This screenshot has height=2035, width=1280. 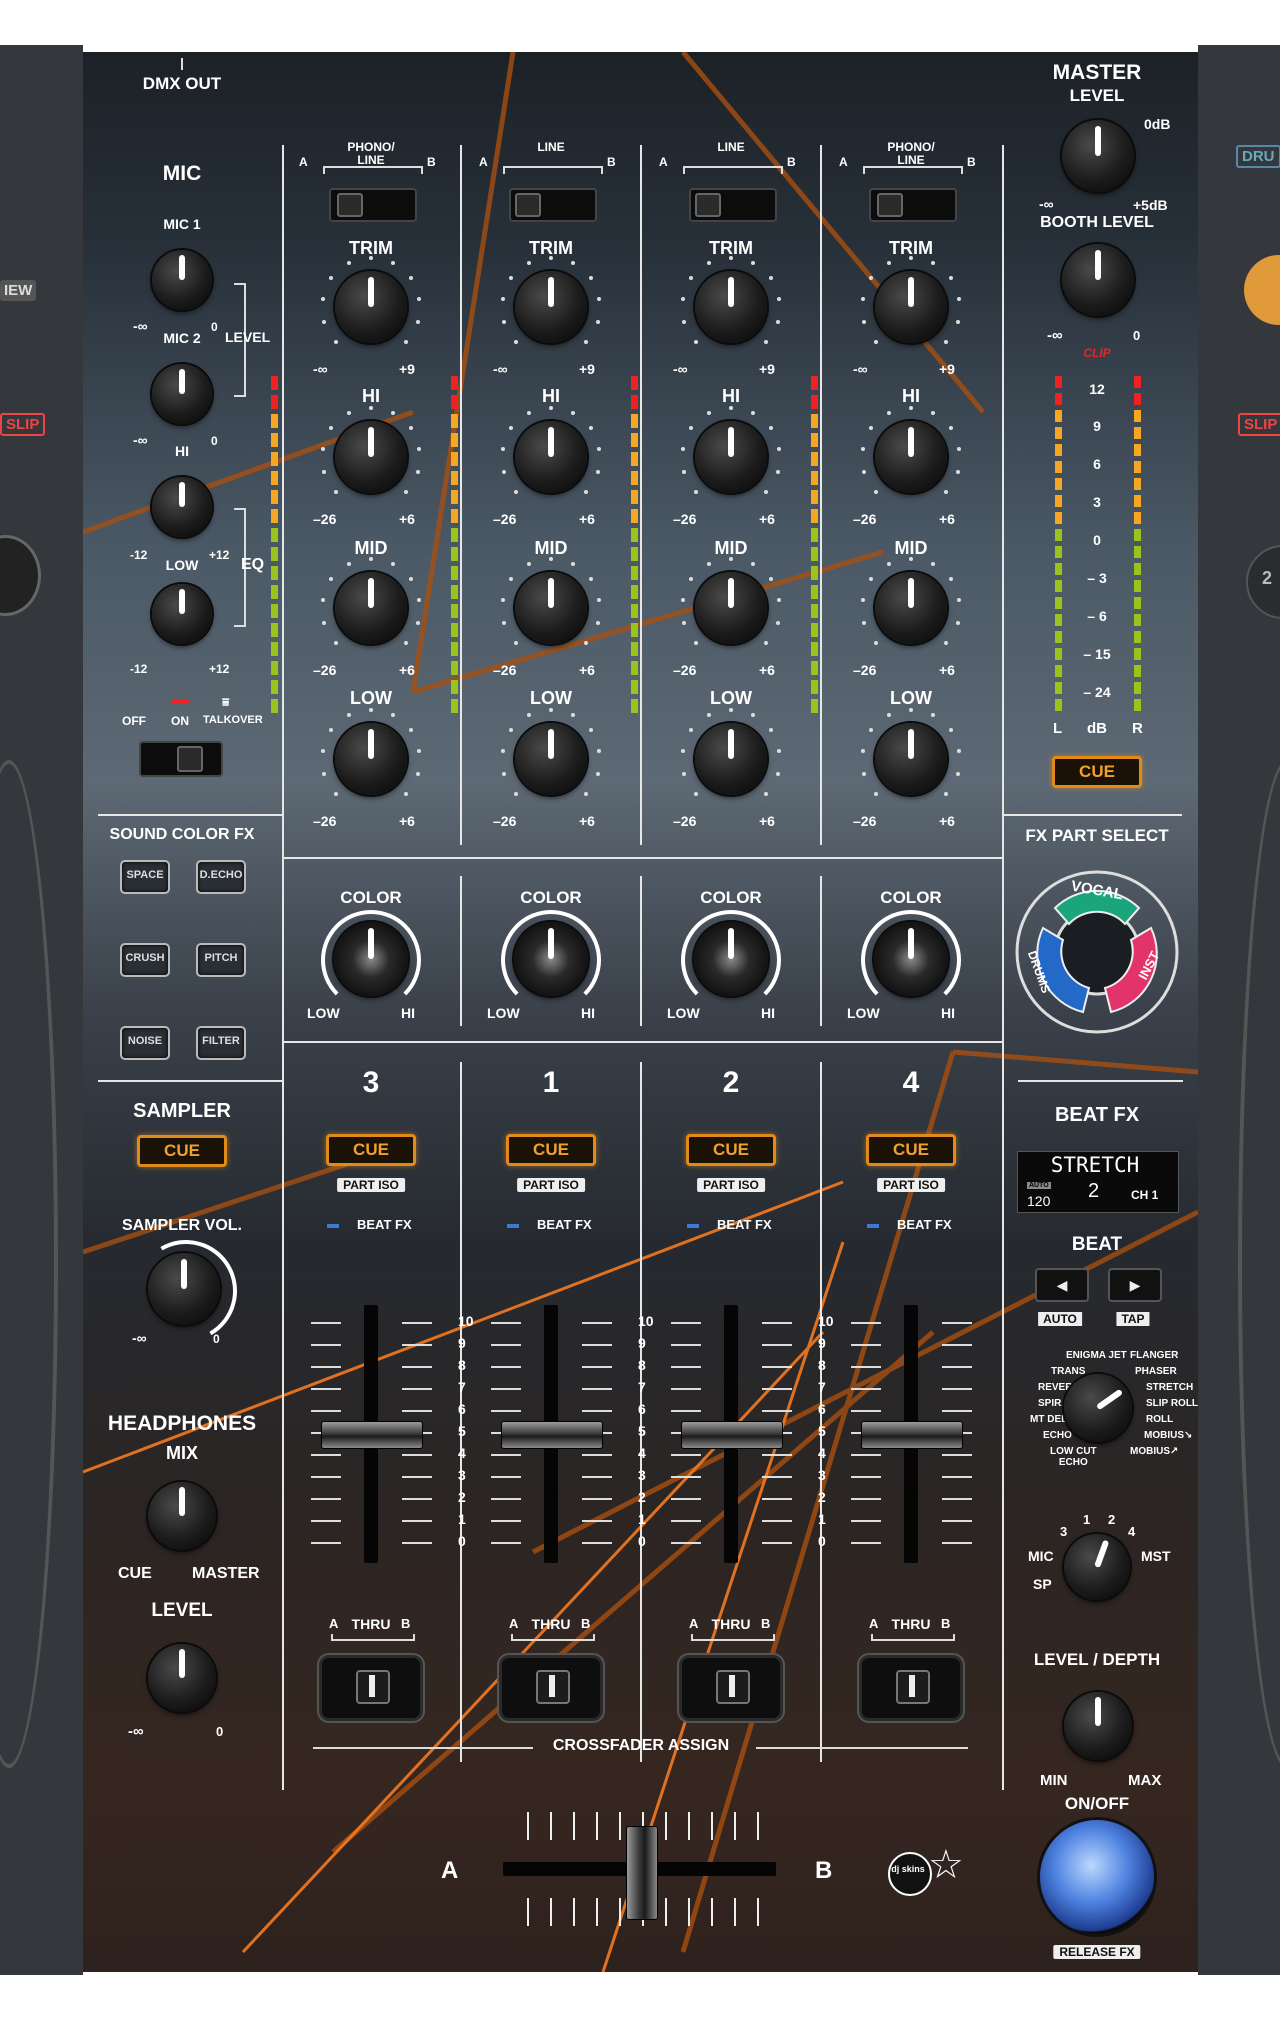 What do you see at coordinates (1137, 671) in the screenshot?
I see `master-meter-r-segment` at bounding box center [1137, 671].